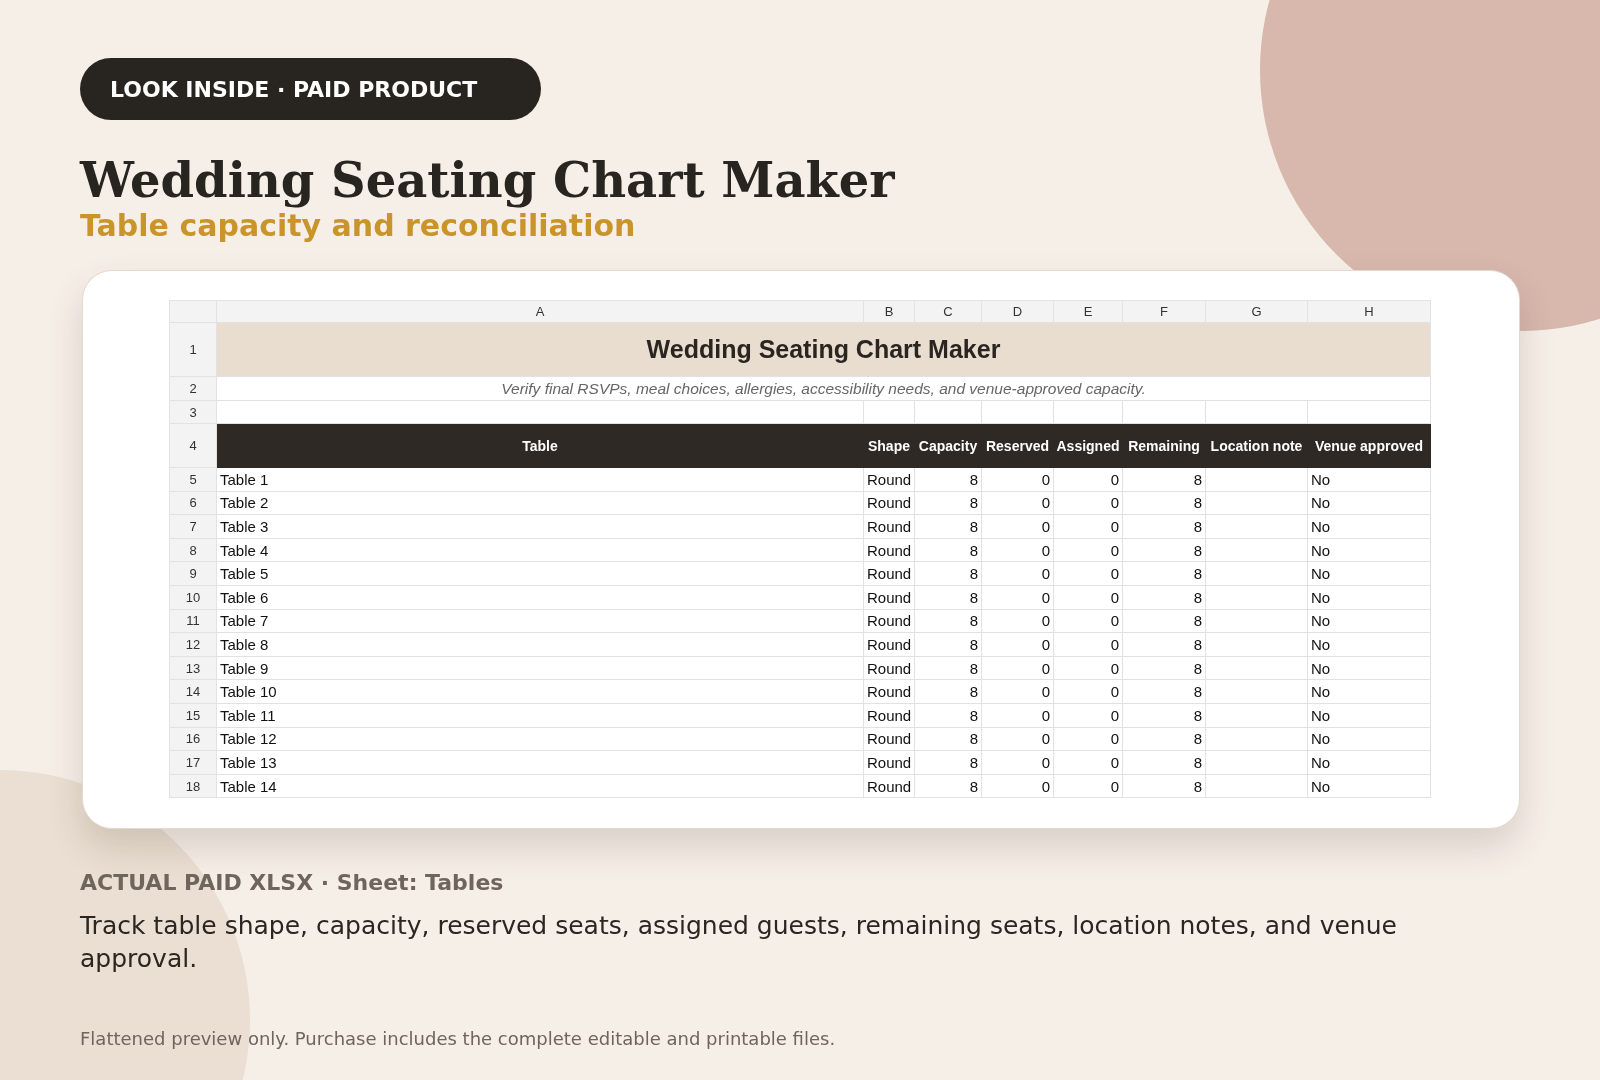  What do you see at coordinates (193, 645) in the screenshot?
I see `row-number: 12` at bounding box center [193, 645].